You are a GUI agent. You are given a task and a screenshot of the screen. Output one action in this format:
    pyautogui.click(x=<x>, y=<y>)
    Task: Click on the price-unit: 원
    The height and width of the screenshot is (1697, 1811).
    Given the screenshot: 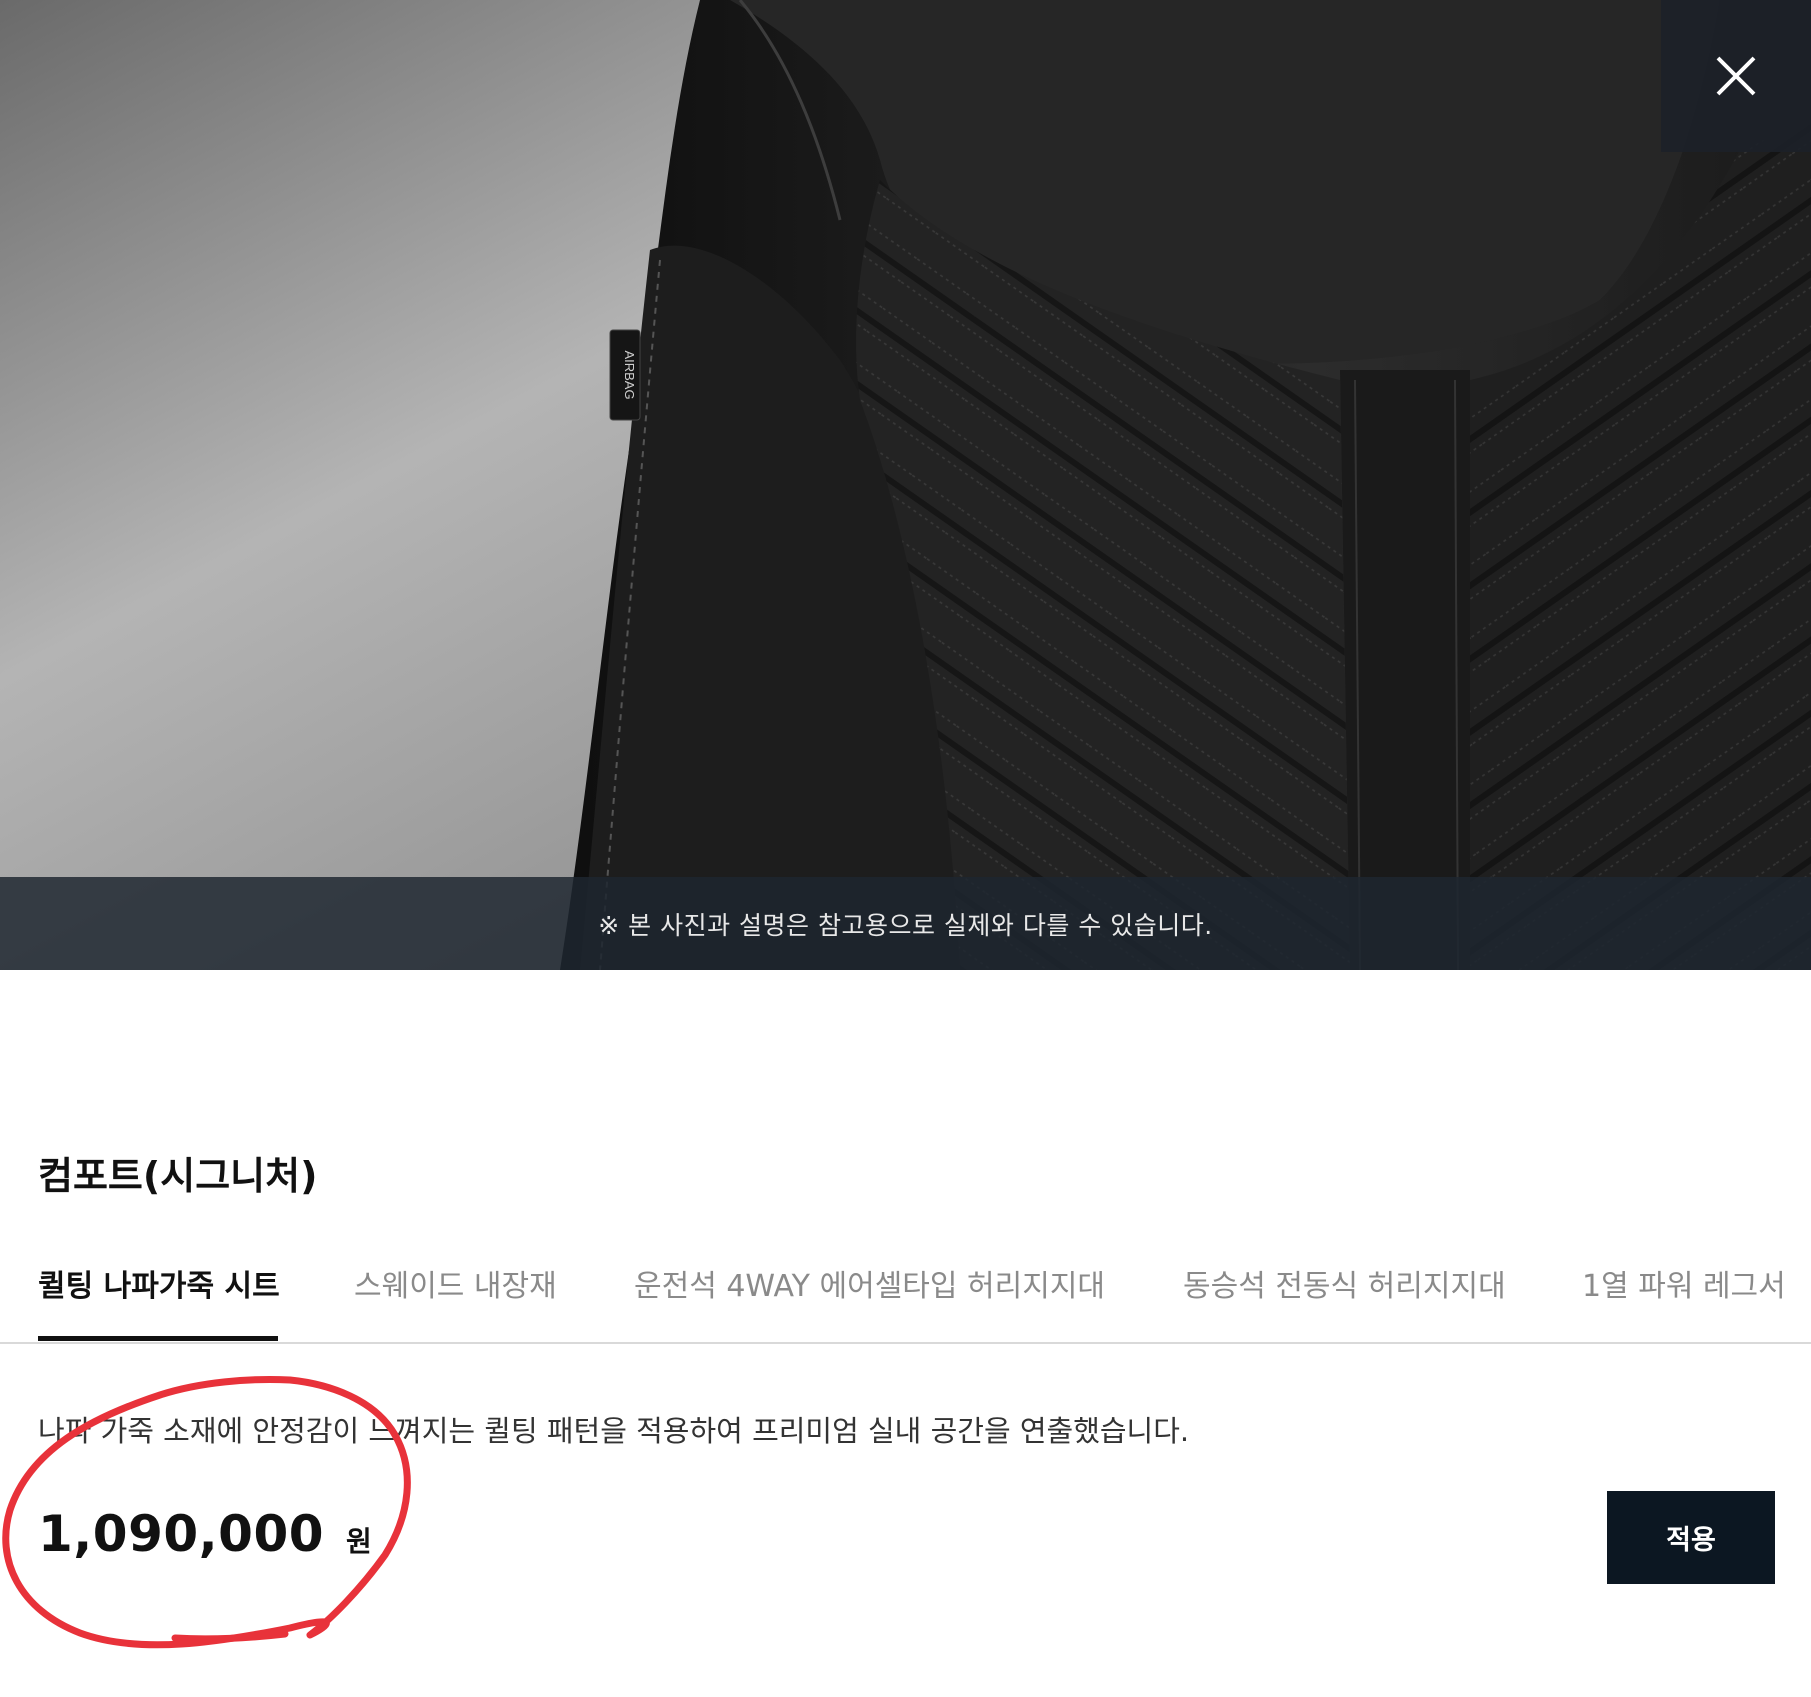 What is the action you would take?
    pyautogui.click(x=359, y=1541)
    